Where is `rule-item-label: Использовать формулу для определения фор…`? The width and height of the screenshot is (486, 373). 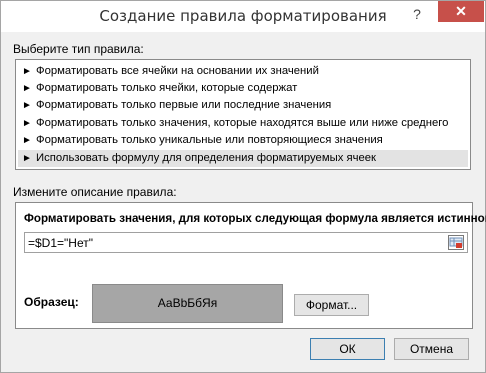 rule-item-label: Использовать формулу для определения фор… is located at coordinates (206, 158).